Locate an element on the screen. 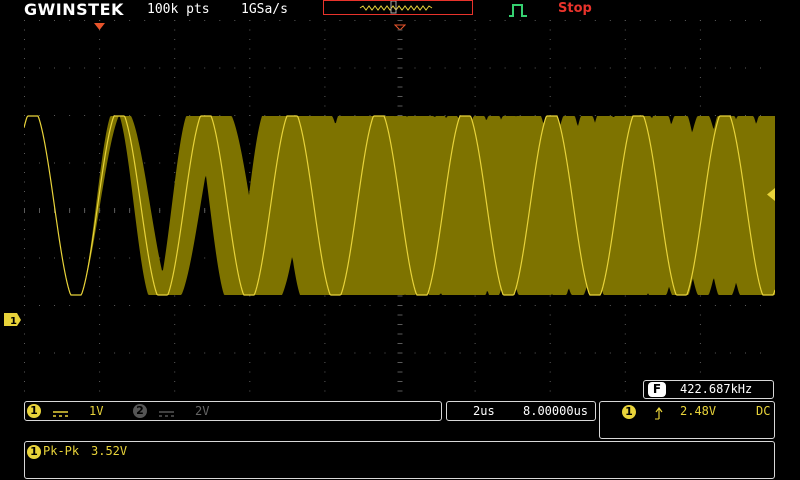 The width and height of the screenshot is (800, 480). measurement-panel: 1 Pk-Pk 3.52V is located at coordinates (399, 460).